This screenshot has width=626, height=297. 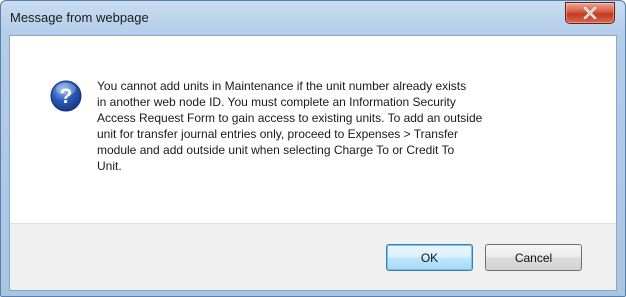 What do you see at coordinates (313, 18) in the screenshot?
I see `title-bar: Message from webpage` at bounding box center [313, 18].